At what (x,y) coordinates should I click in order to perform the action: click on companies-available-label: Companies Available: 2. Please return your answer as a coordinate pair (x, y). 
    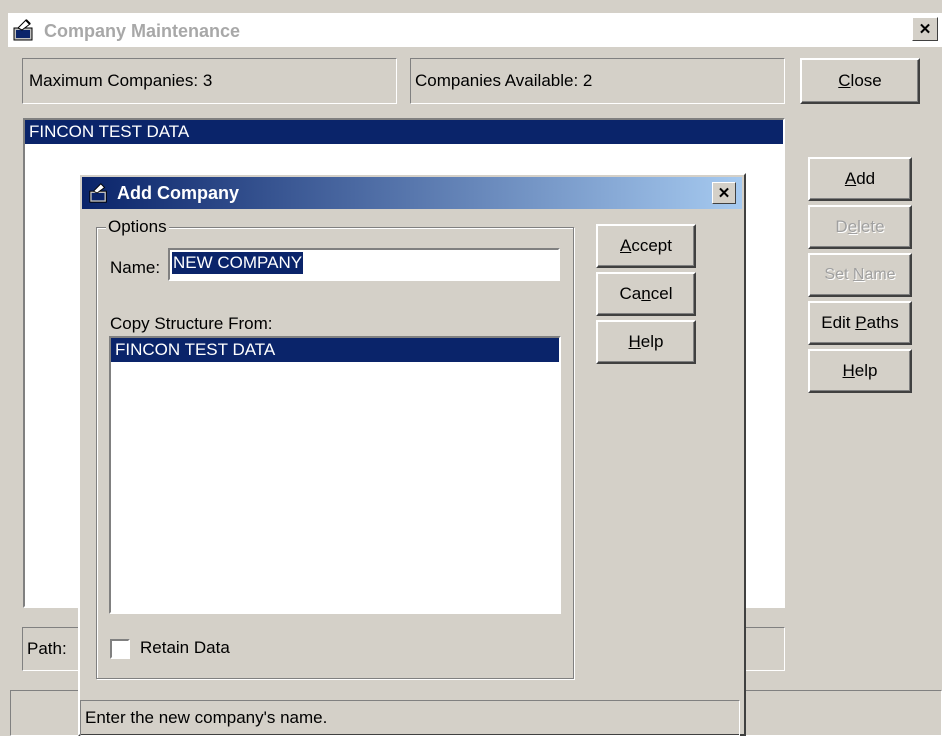
    Looking at the image, I should click on (504, 80).